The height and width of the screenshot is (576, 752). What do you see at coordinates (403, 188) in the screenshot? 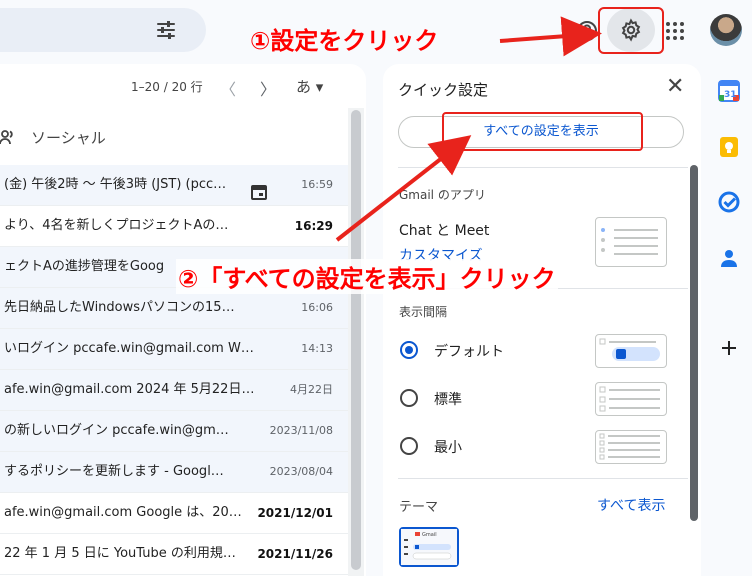
I see `arrow-to-show-all` at bounding box center [403, 188].